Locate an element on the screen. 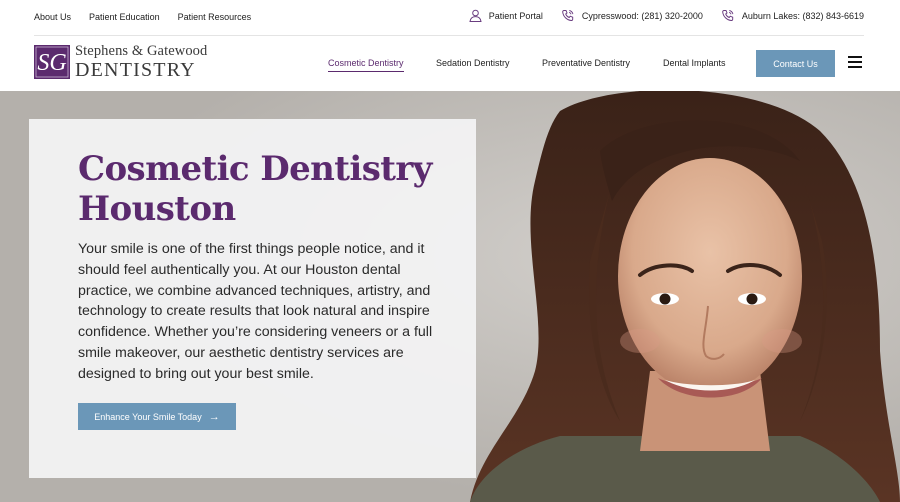 This screenshot has height=502, width=900. cypresswood-phone-label: Cypresswood: (281) 320-2000 is located at coordinates (642, 15).